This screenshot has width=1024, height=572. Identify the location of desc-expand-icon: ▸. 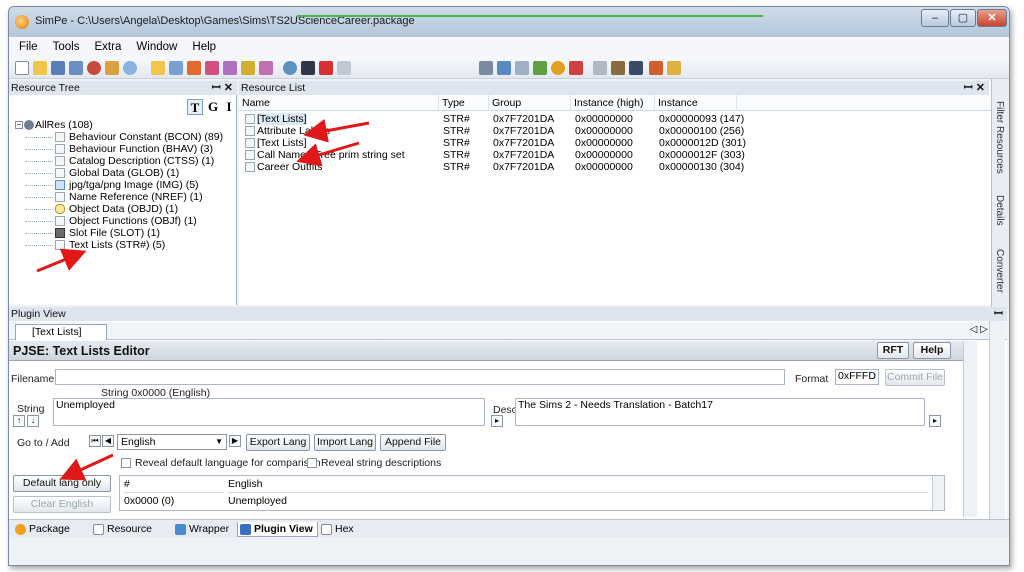
(497, 421).